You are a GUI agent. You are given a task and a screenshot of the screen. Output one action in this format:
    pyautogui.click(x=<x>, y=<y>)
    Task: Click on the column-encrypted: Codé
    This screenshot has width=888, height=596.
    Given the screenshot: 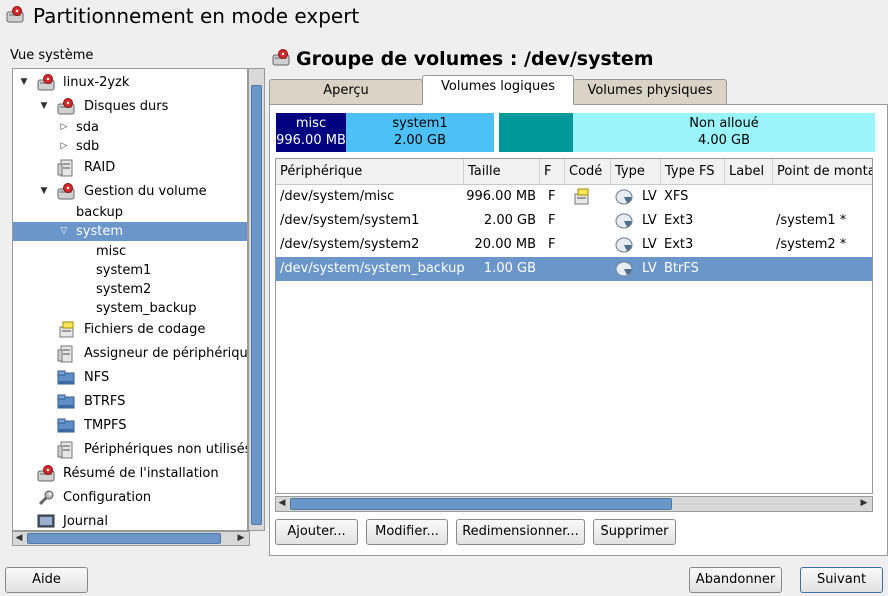 What is the action you would take?
    pyautogui.click(x=588, y=172)
    